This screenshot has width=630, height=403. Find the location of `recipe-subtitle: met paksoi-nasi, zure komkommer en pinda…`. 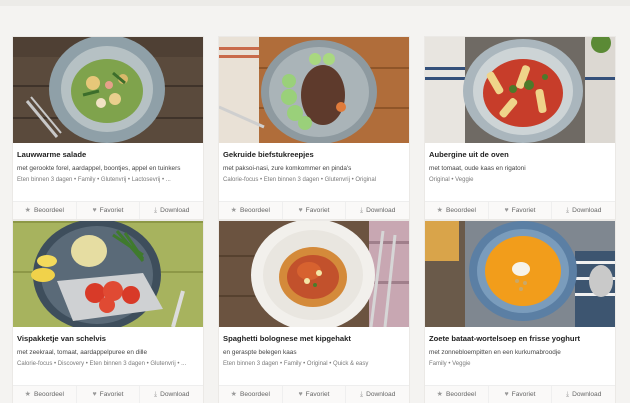

recipe-subtitle: met paksoi-nasi, zure komkommer en pinda… is located at coordinates (287, 168).